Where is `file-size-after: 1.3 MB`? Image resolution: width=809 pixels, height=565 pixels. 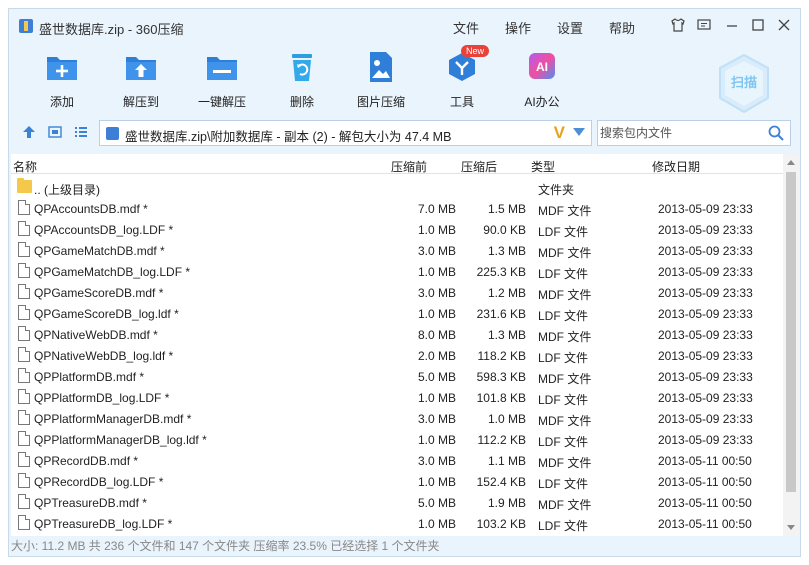
file-size-after: 1.3 MB is located at coordinates (506, 335).